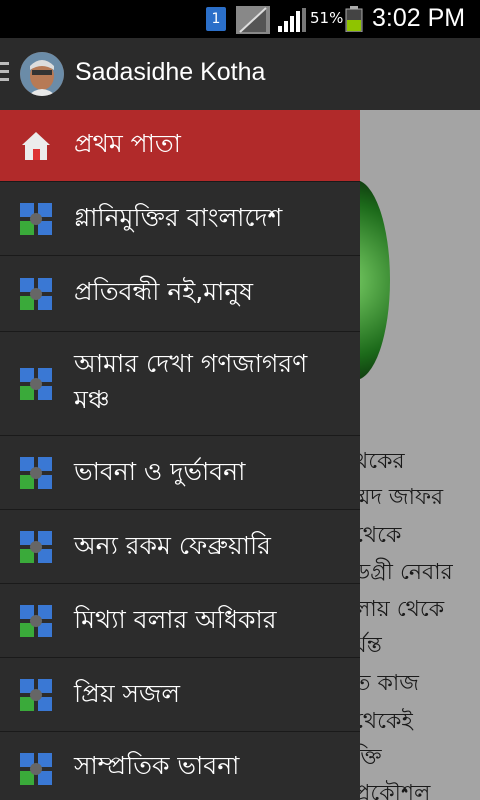 This screenshot has width=480, height=800. I want to click on drawer-item-gonojagoron: আমার দেখা গণজাগরণ মঞ্চ, so click(180, 384).